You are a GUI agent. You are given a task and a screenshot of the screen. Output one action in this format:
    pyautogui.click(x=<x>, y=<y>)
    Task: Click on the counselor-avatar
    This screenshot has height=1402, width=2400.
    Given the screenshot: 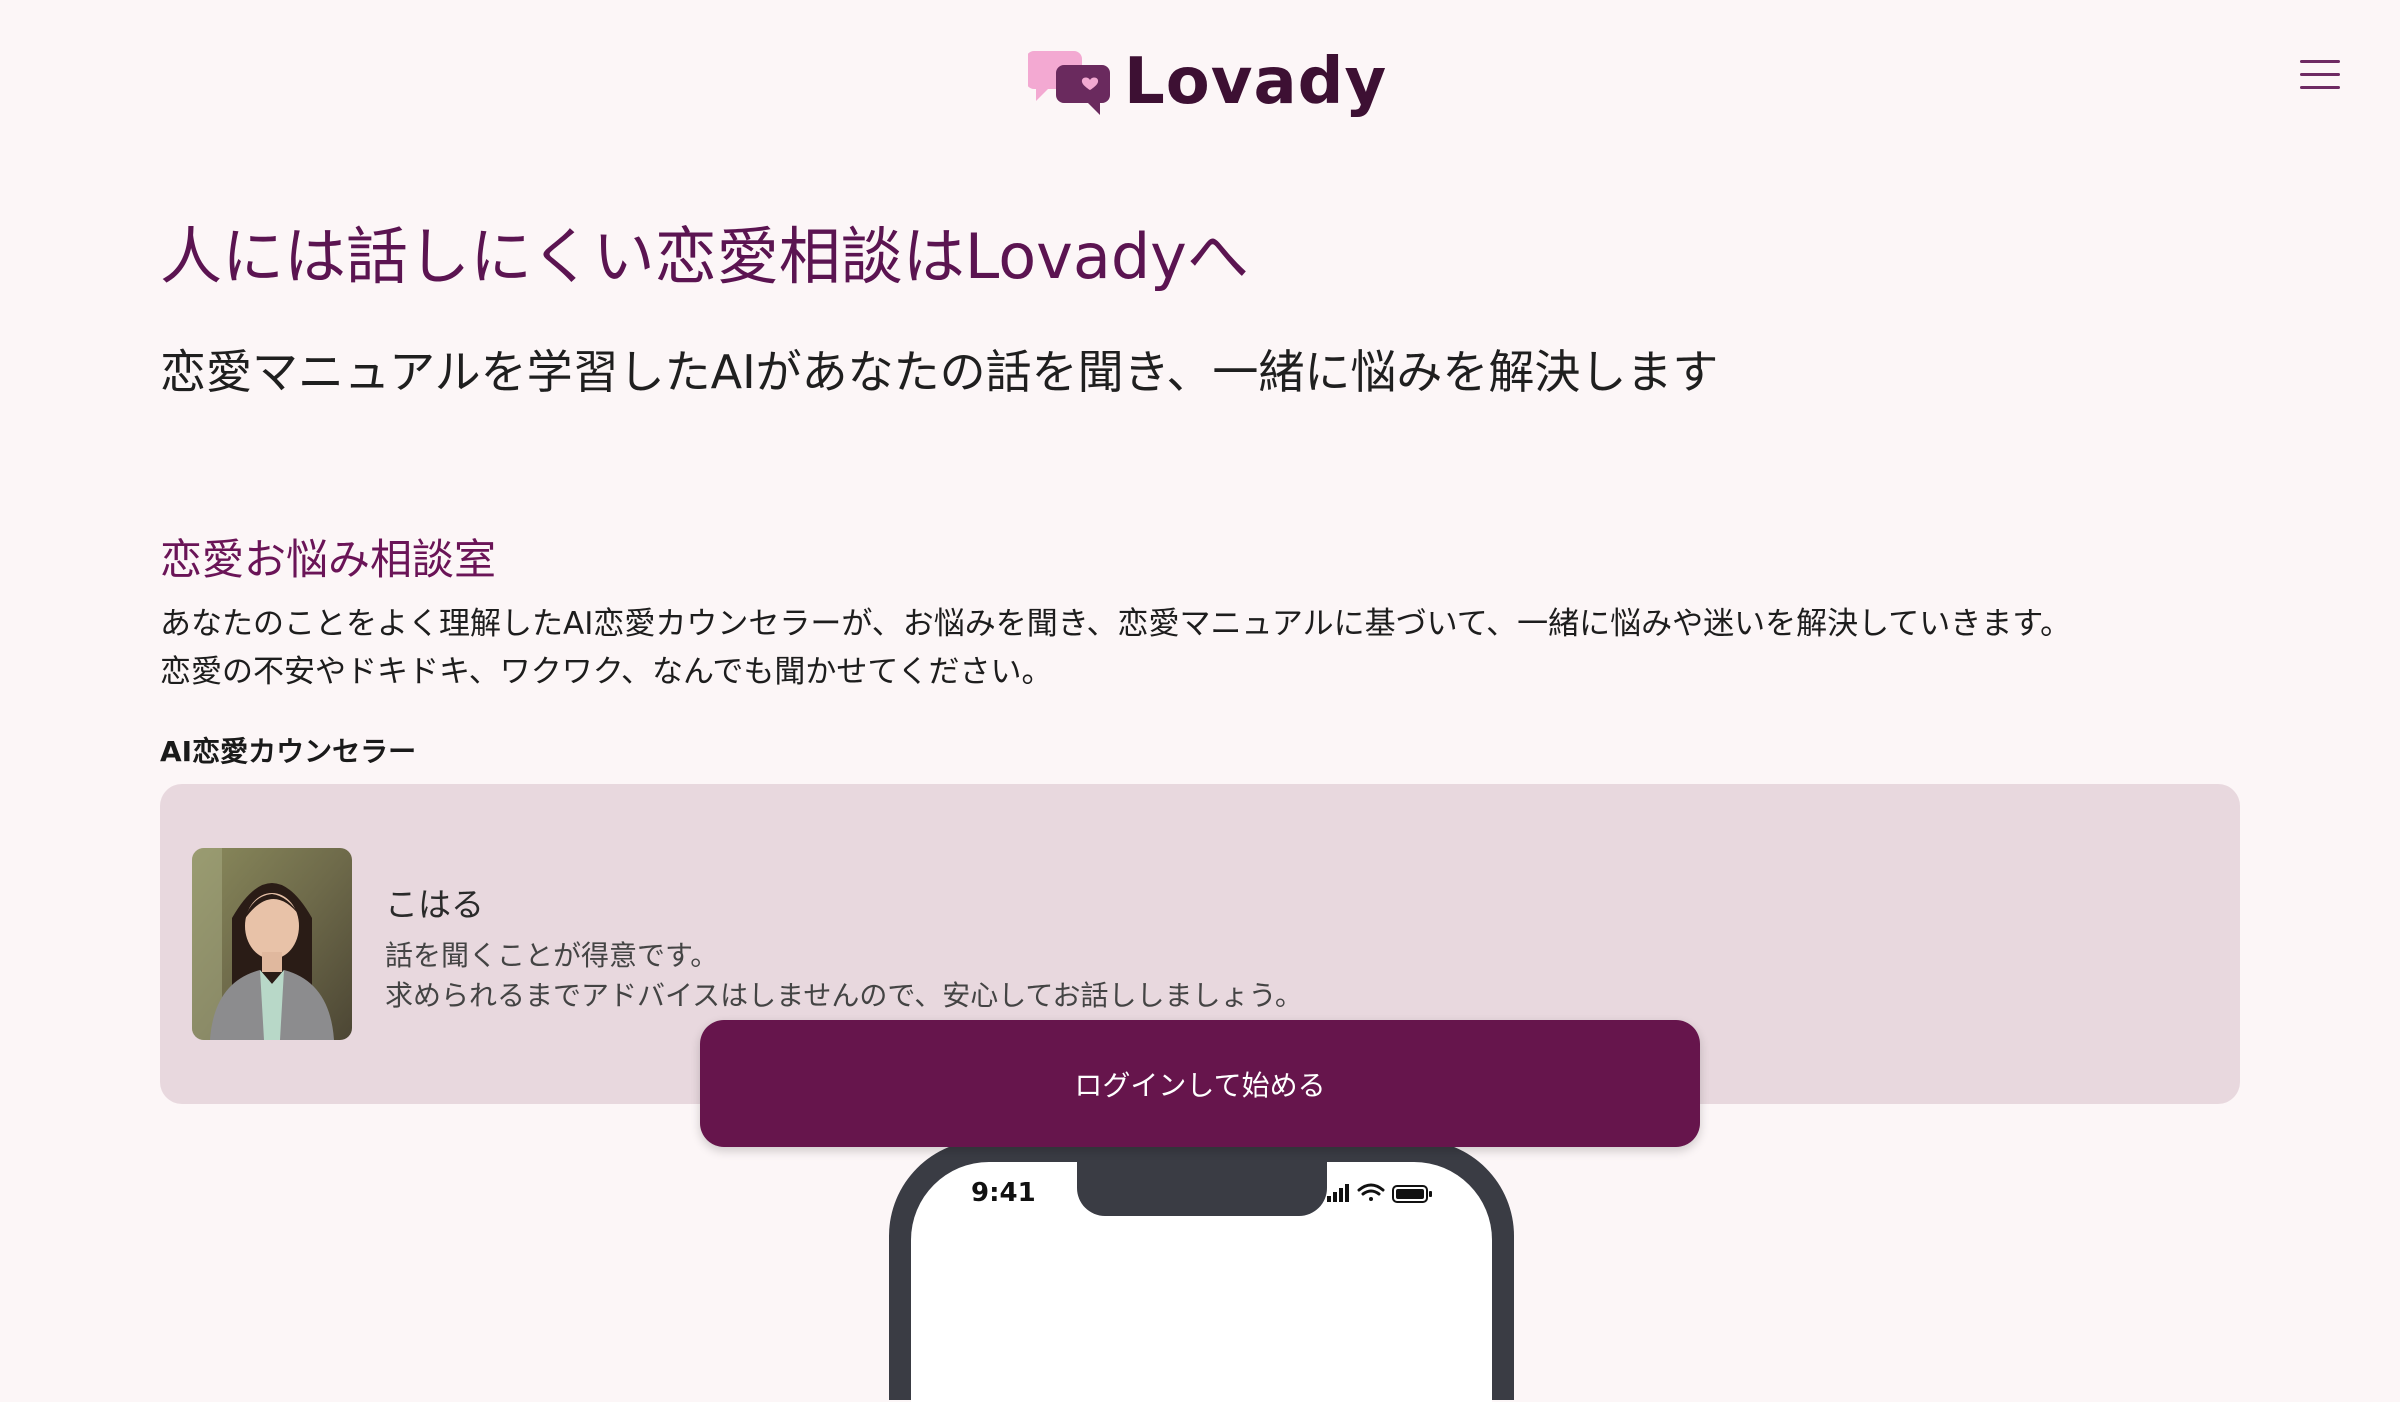 What is the action you would take?
    pyautogui.click(x=272, y=944)
    